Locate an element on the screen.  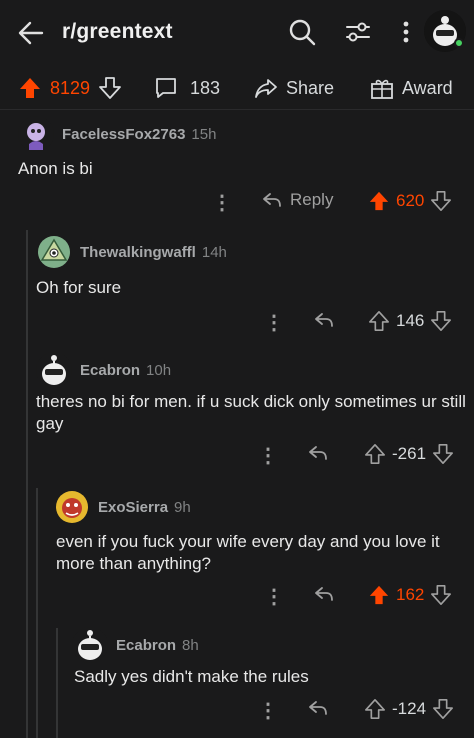
comment-score: 146 is located at coordinates (410, 320).